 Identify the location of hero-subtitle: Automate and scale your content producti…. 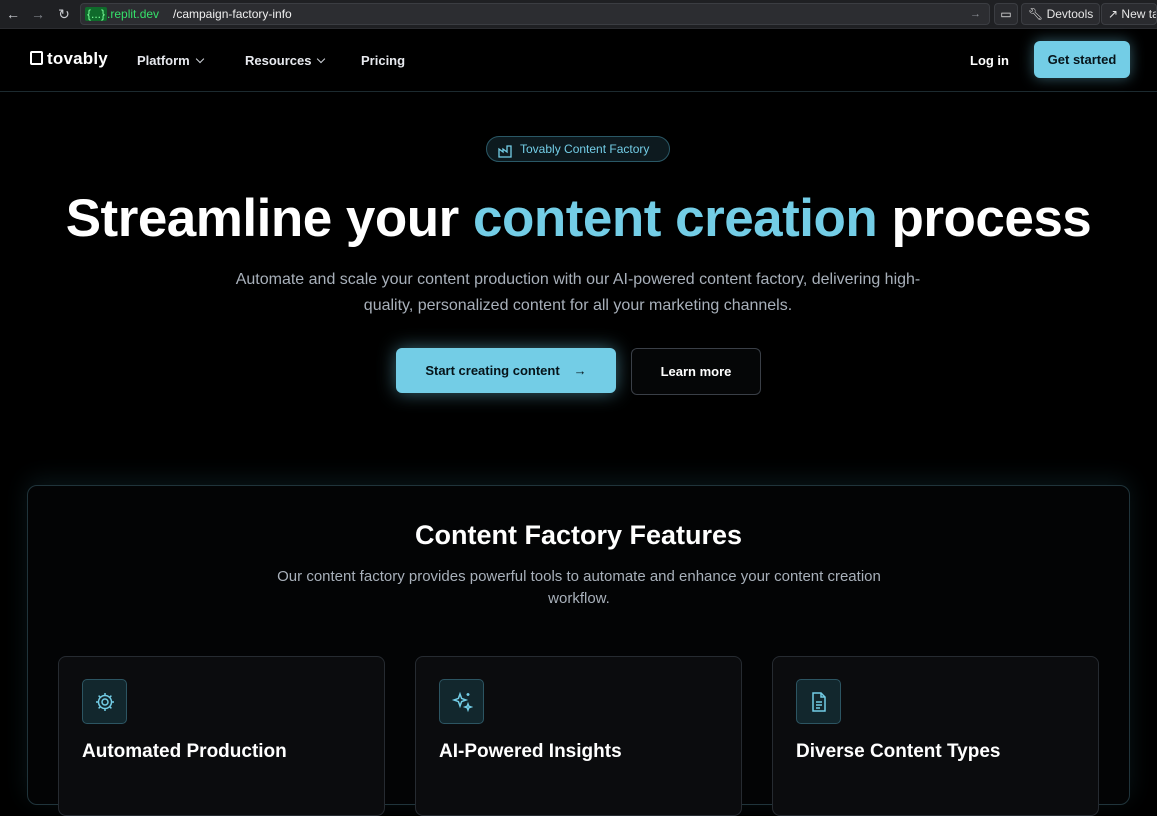
(578, 292).